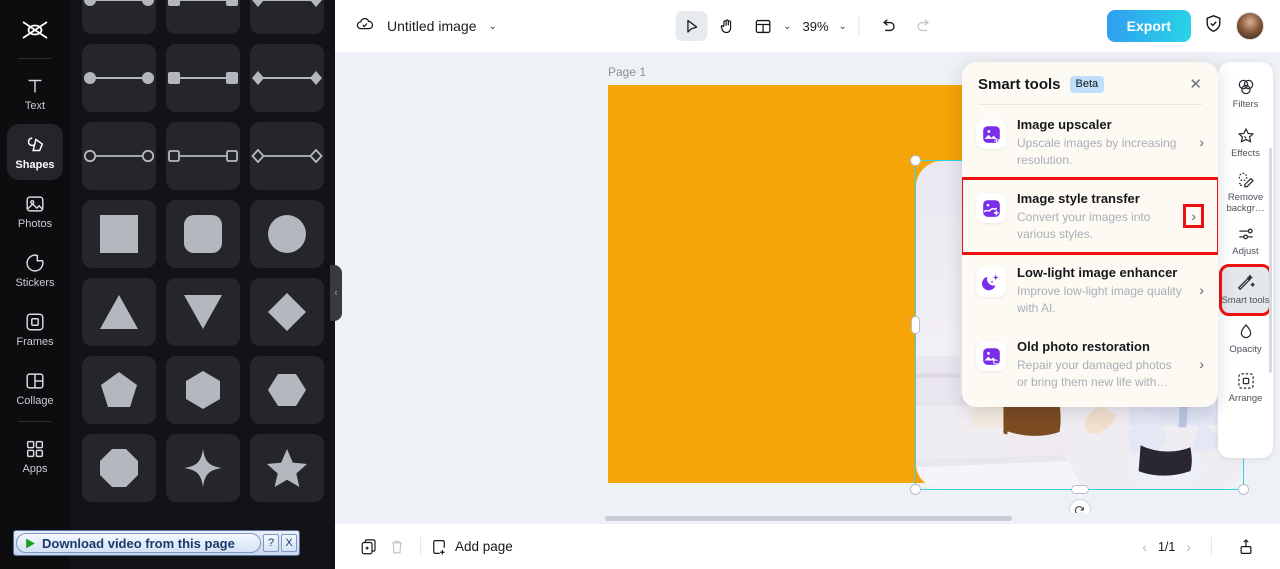 Image resolution: width=1280 pixels, height=569 pixels. I want to click on panel-collapse-handle: ‹, so click(336, 293).